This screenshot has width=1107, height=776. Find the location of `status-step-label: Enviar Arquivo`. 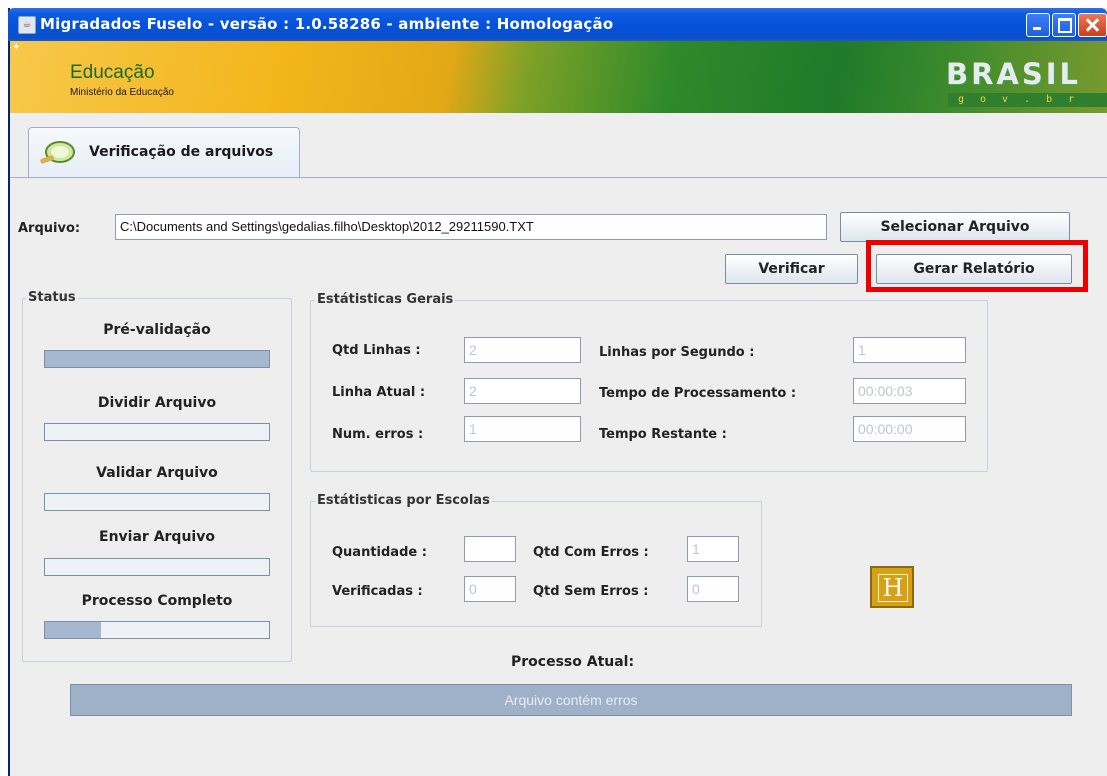

status-step-label: Enviar Arquivo is located at coordinates (157, 537).